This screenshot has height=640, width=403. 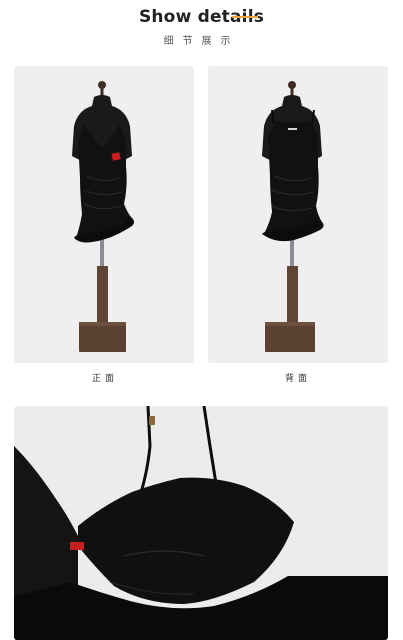 I want to click on caption-back: 背面, so click(x=297, y=379).